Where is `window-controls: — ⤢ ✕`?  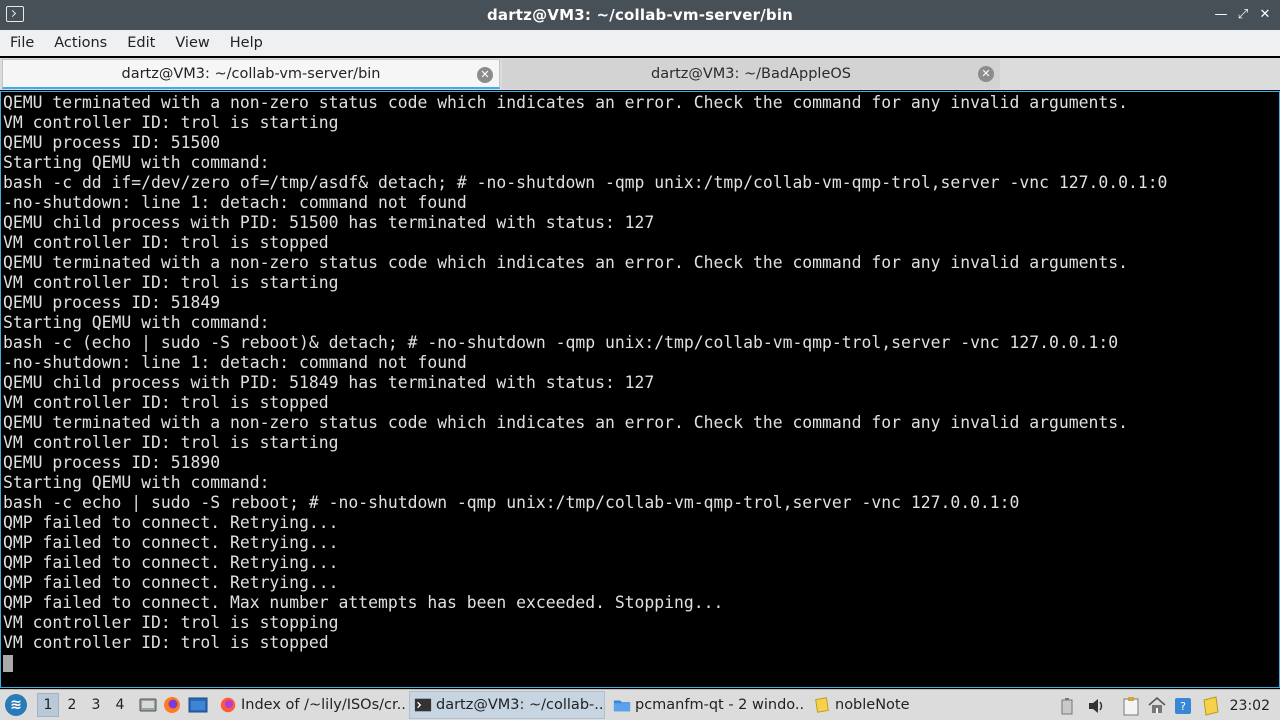 window-controls: — ⤢ ✕ is located at coordinates (1243, 14).